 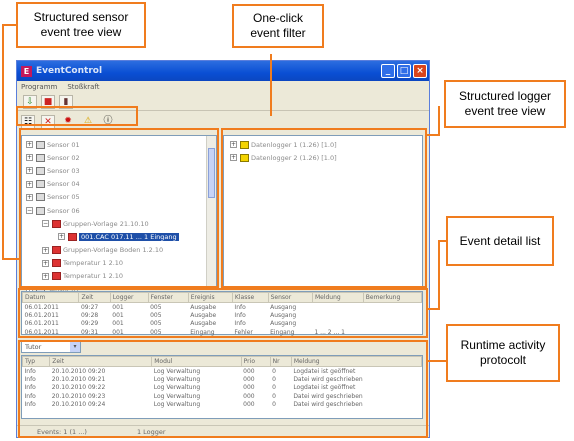 I want to click on callout-sensor-tree: Structured sensor event tree view, so click(x=81, y=25).